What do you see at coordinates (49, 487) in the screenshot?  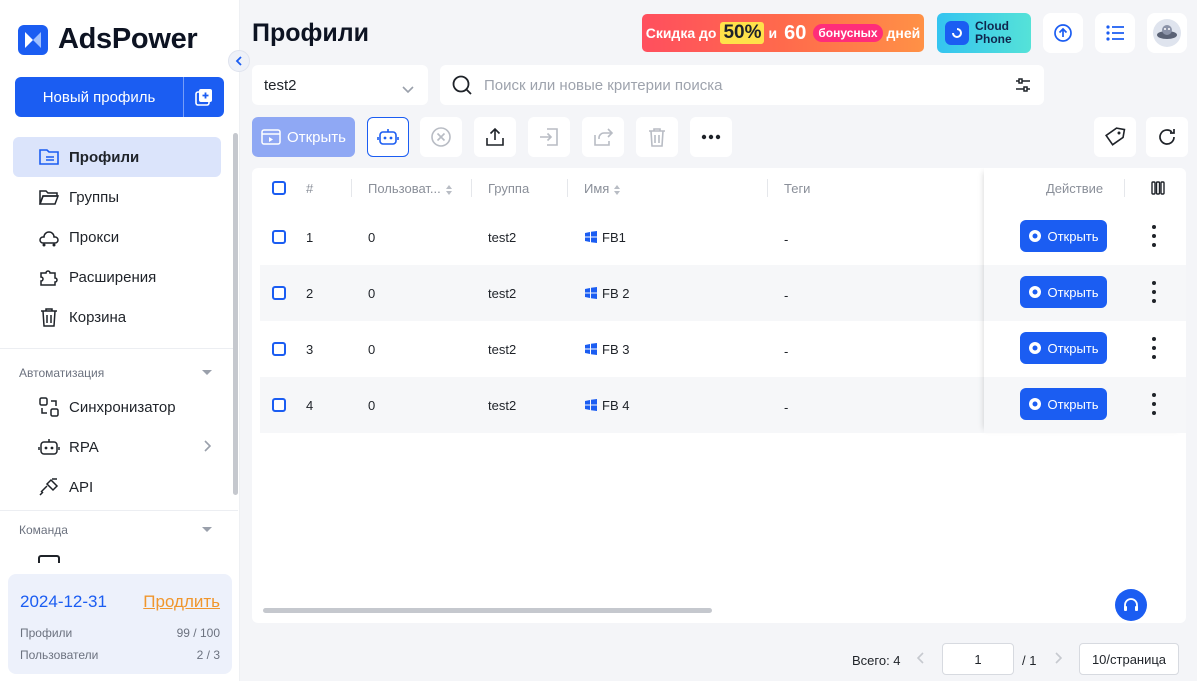 I see `api-plug-icon` at bounding box center [49, 487].